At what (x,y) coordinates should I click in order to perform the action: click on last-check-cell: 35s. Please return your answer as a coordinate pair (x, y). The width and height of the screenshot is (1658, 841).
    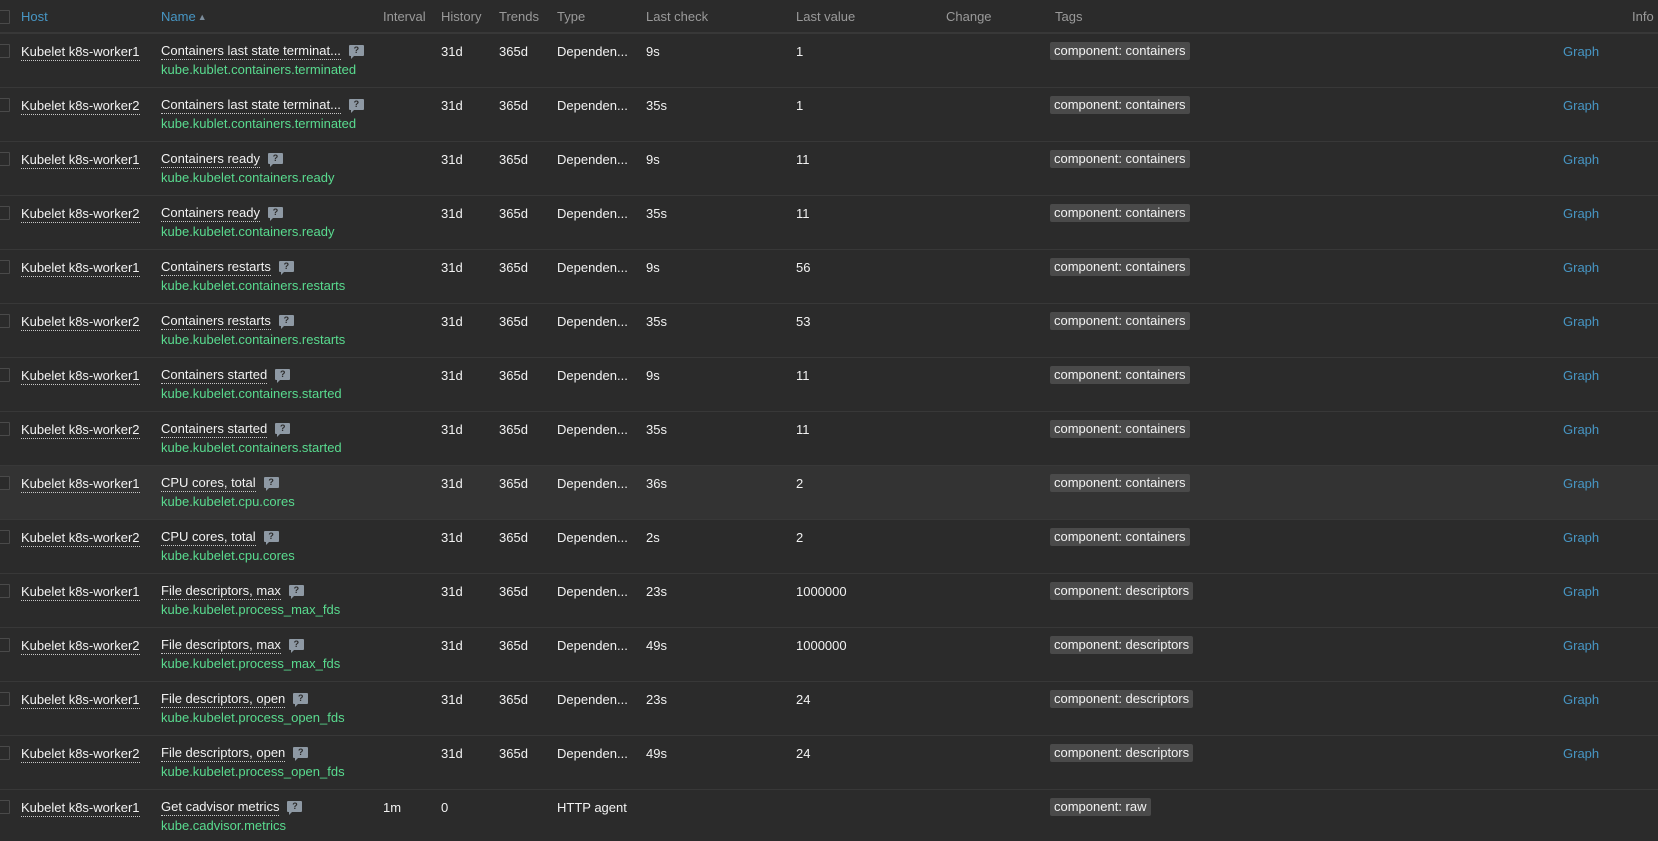
    Looking at the image, I should click on (656, 429).